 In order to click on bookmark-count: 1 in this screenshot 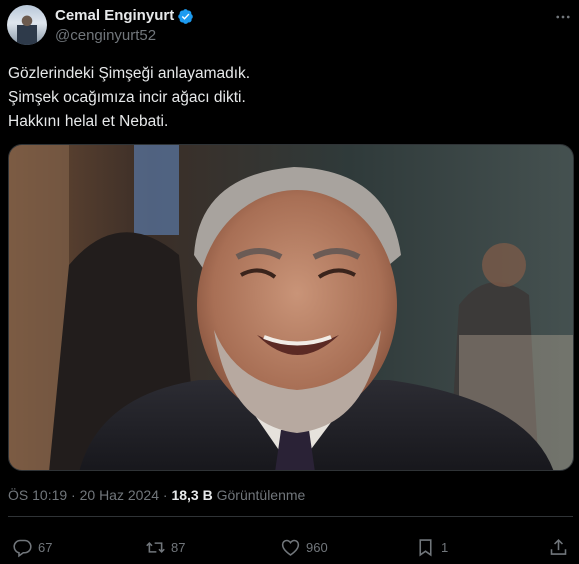, I will do `click(445, 547)`.